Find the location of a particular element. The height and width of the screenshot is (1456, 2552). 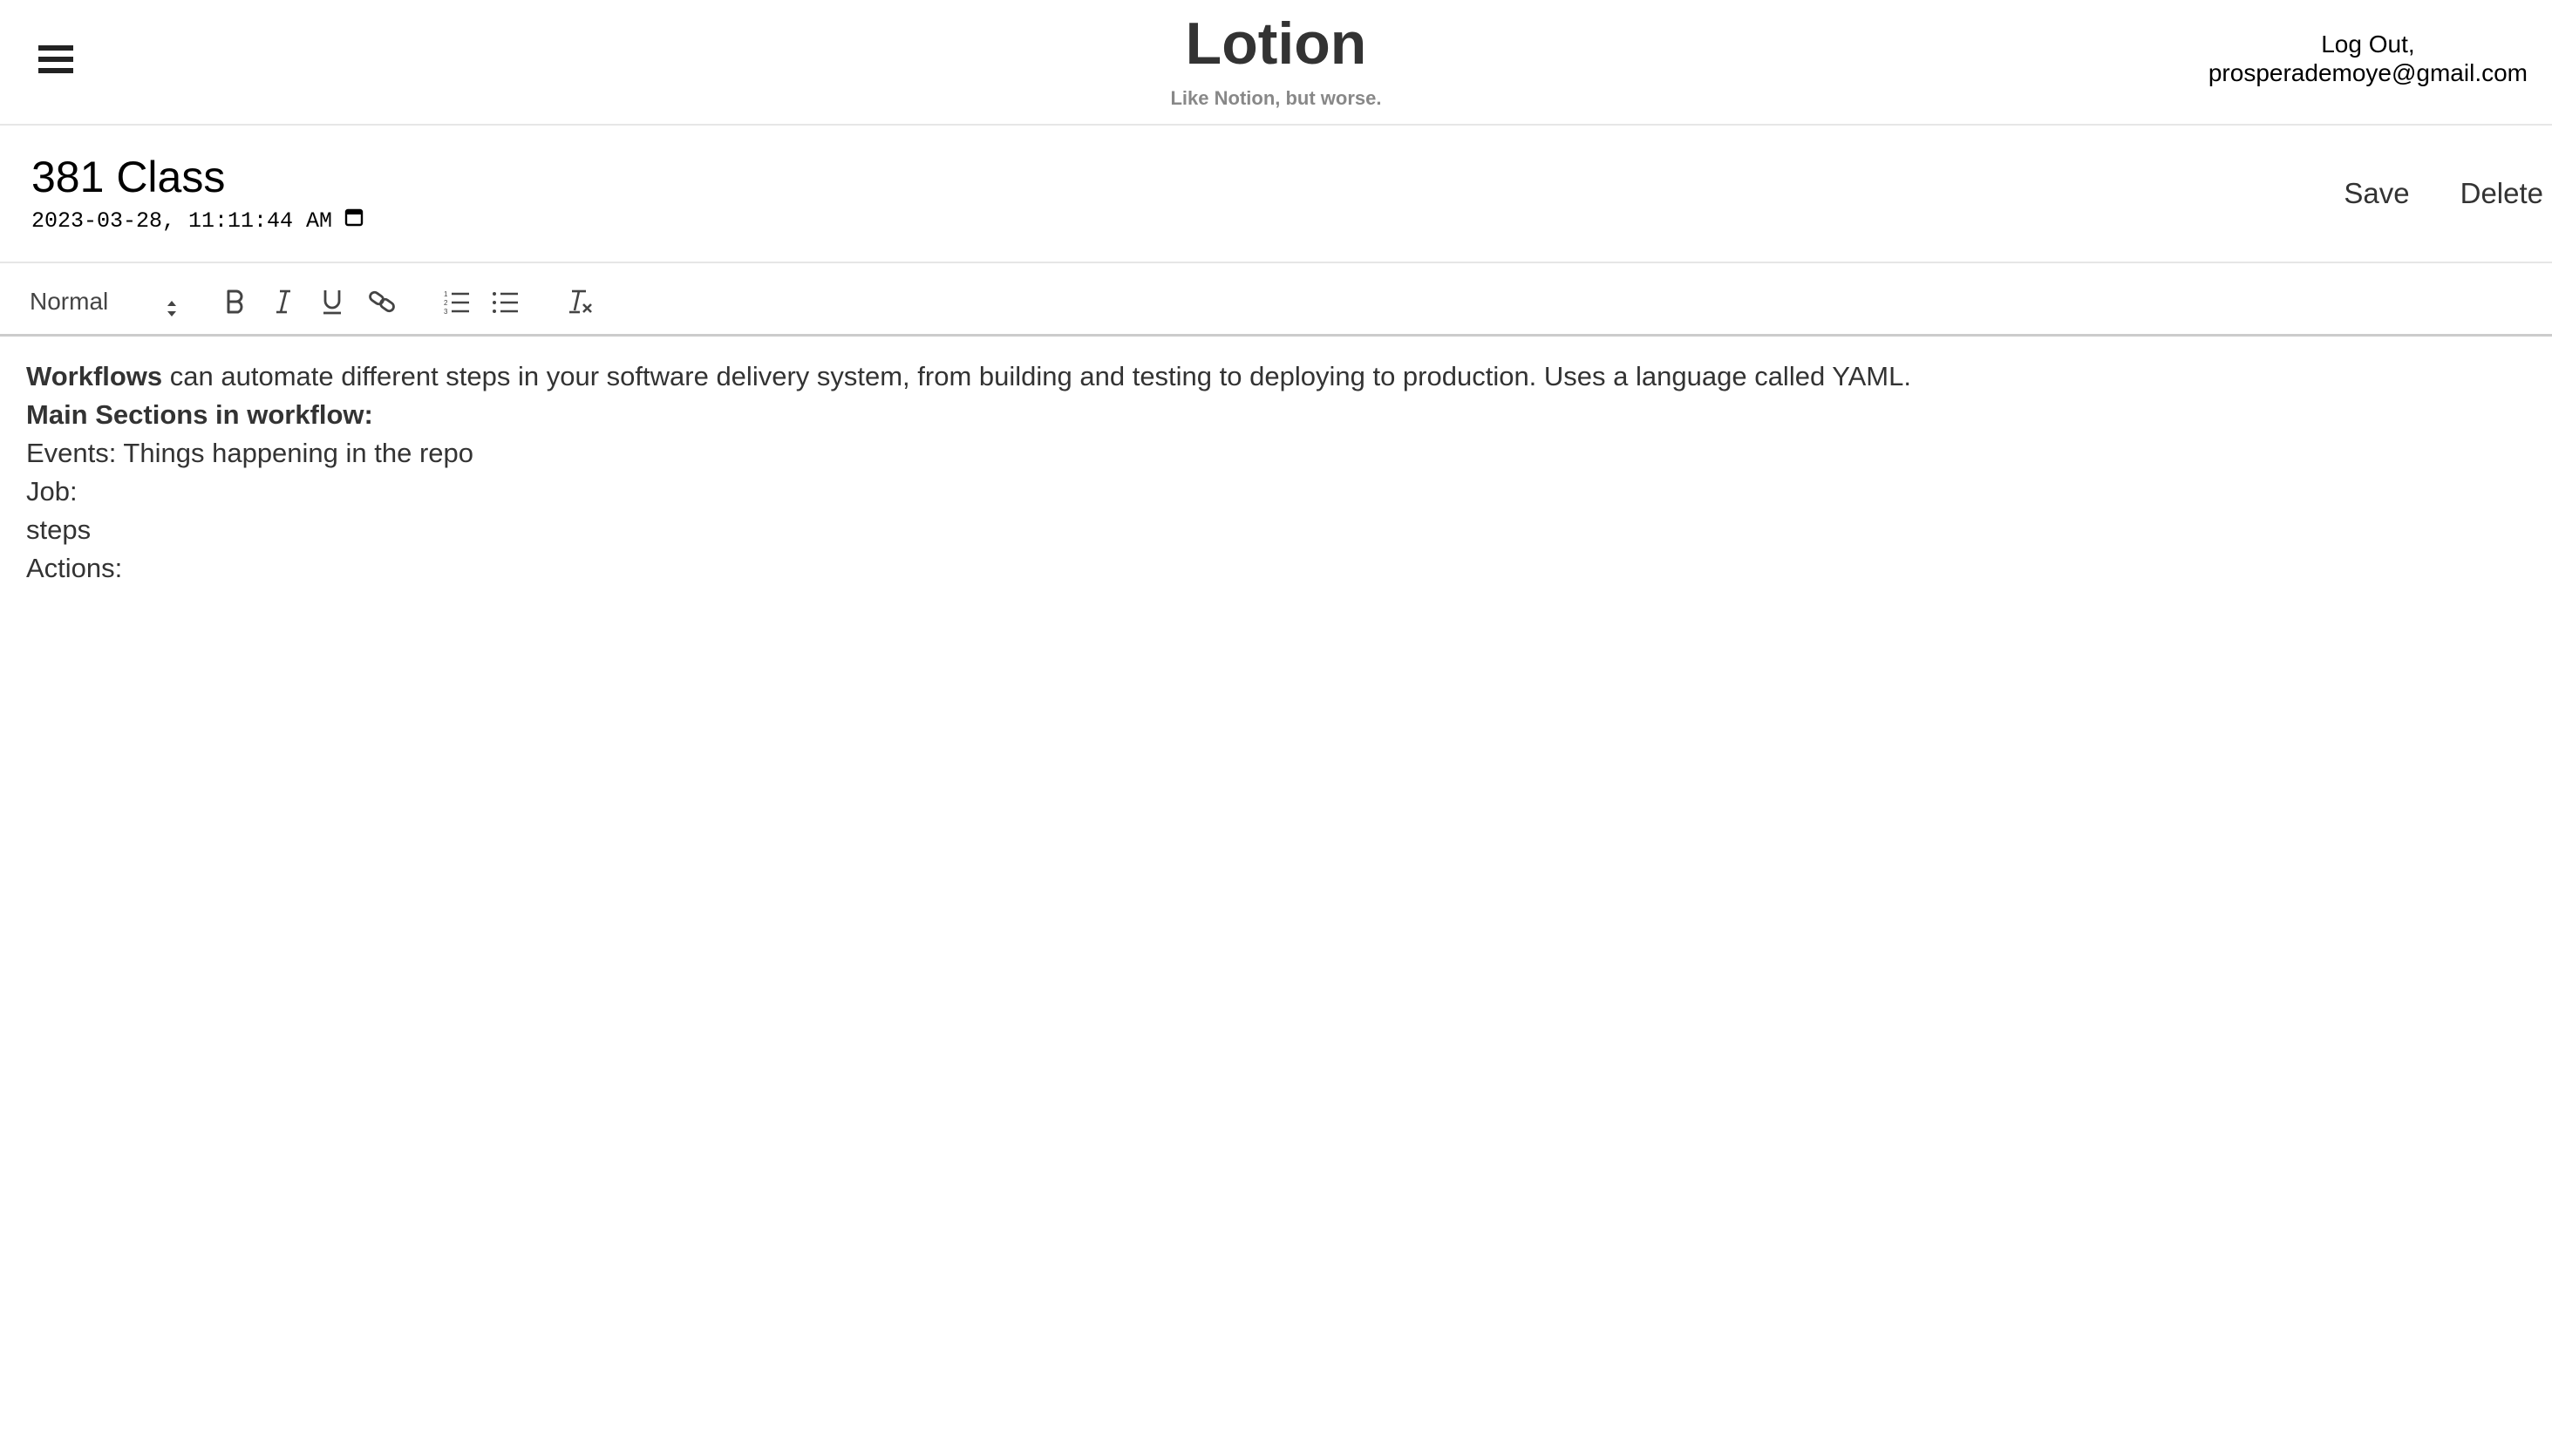

content-line: Actions: is located at coordinates (75, 568).